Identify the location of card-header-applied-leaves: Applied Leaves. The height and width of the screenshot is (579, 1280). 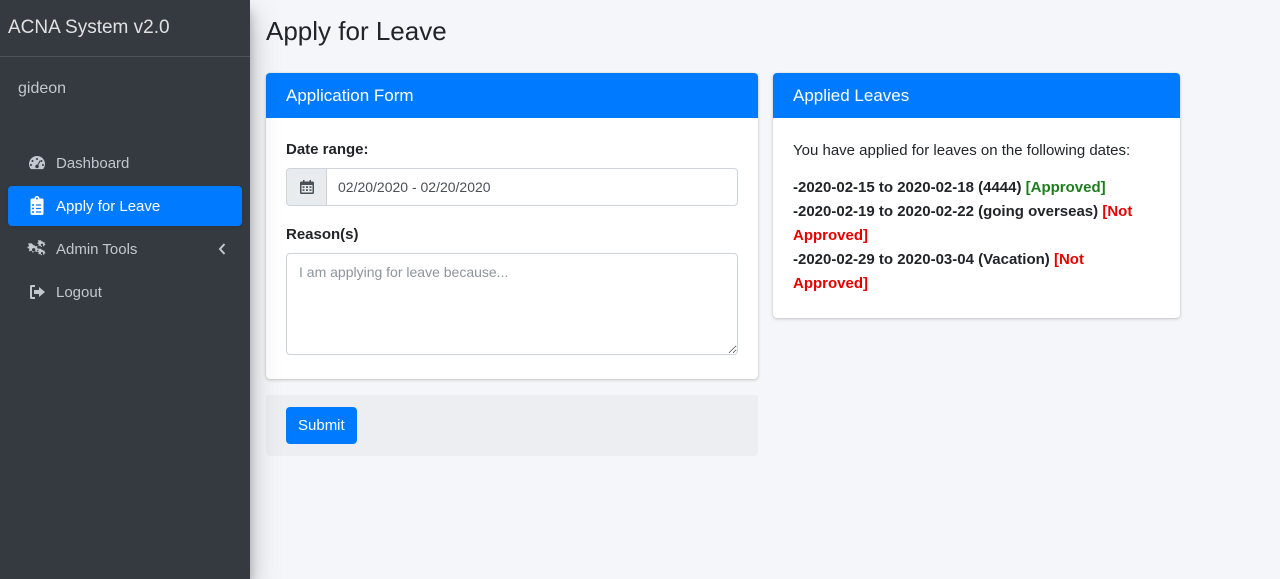
(976, 95).